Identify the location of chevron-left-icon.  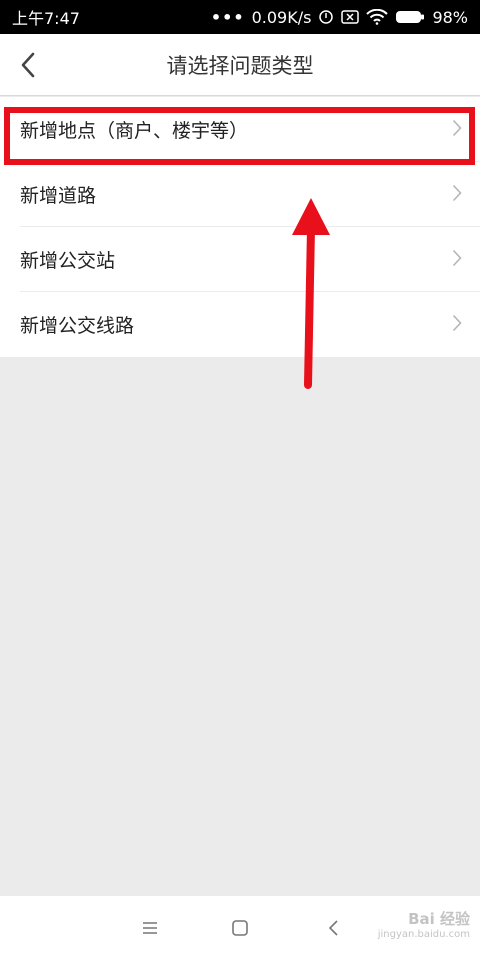
(28, 65).